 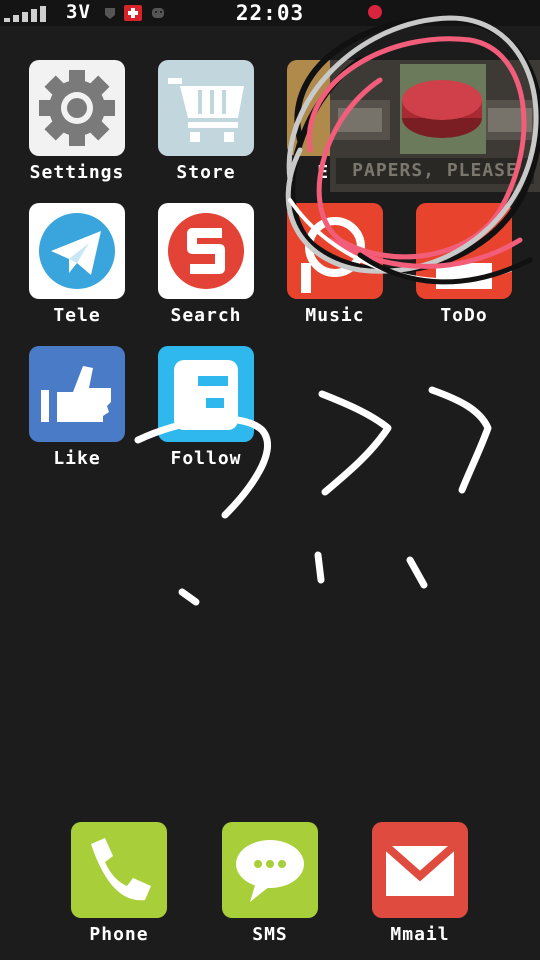 I want to click on app-store: Store, so click(x=206, y=121).